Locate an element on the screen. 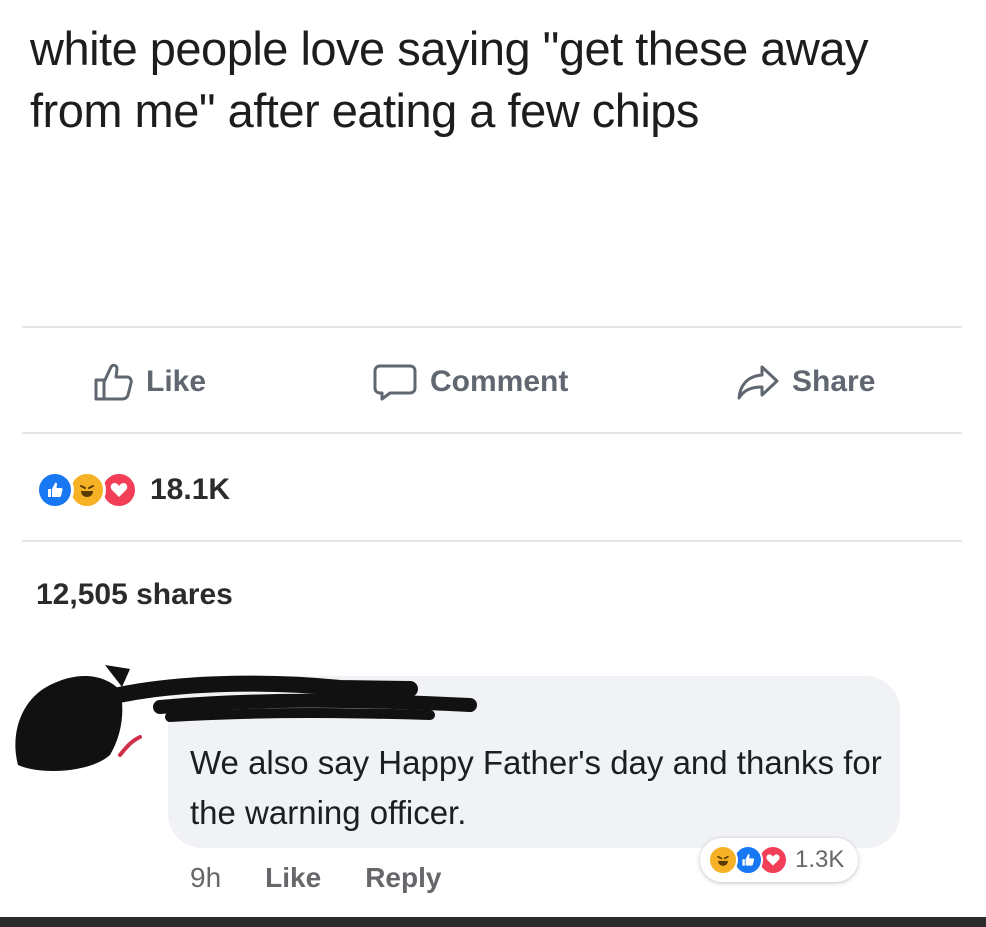 The width and height of the screenshot is (986, 927). reactions-summary: 18.1K is located at coordinates (133, 490).